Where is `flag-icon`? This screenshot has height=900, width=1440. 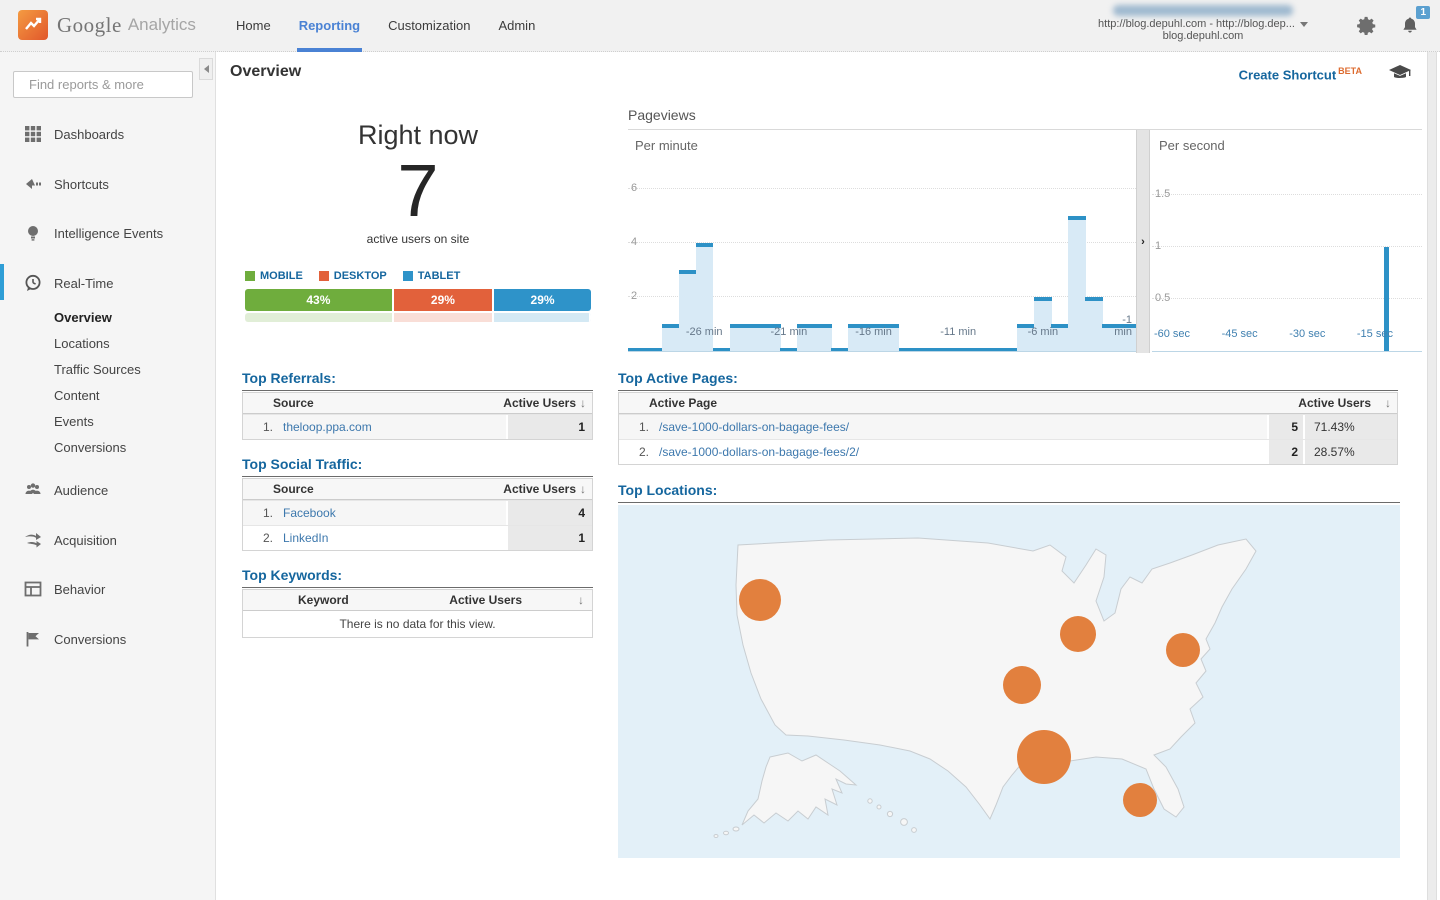 flag-icon is located at coordinates (32, 639).